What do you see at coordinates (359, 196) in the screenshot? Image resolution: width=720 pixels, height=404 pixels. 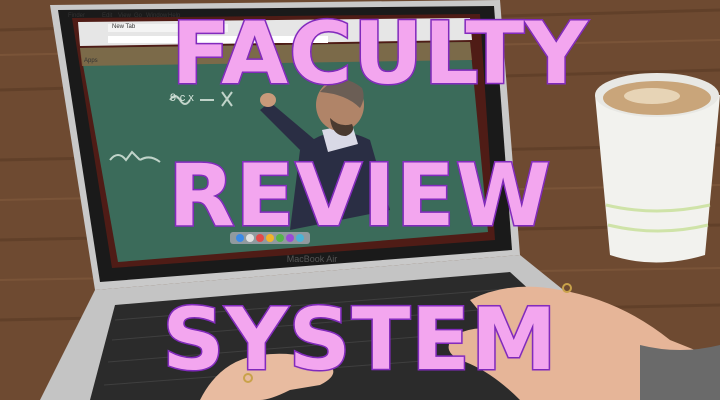 I see `title-line-2: REVIEW` at bounding box center [359, 196].